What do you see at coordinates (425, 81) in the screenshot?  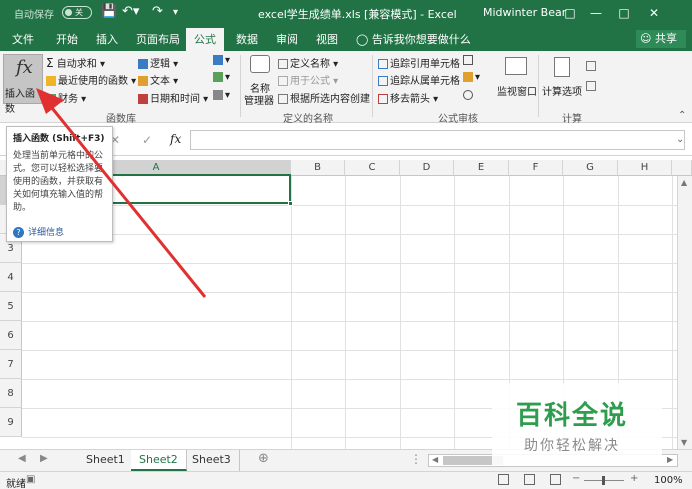 I see `trace-dependents-label: 追踪从属单元格` at bounding box center [425, 81].